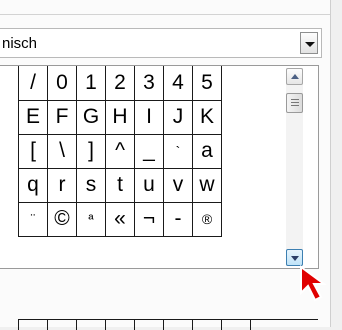  Describe the element at coordinates (294, 76) in the screenshot. I see `arrow-up-icon` at that location.